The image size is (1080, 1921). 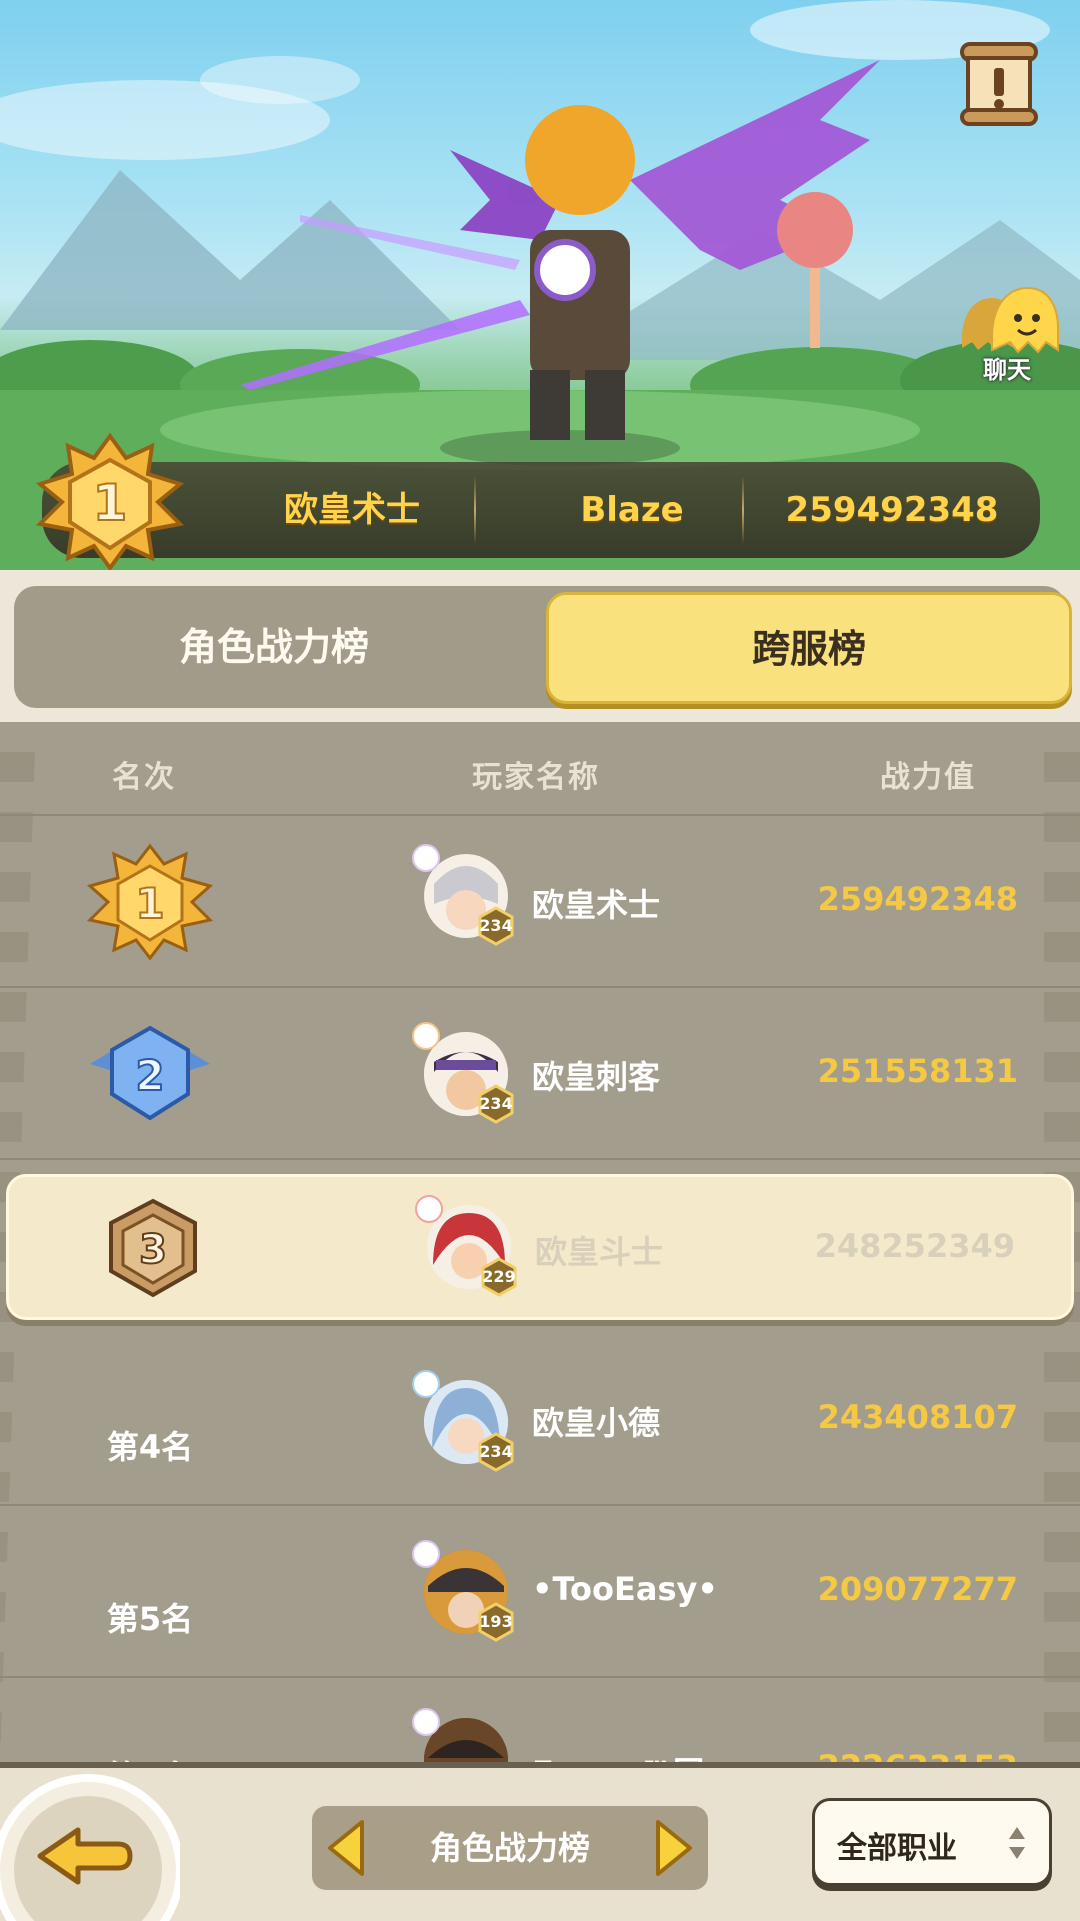 I want to click on chat-label: 聊天, so click(x=1007, y=370).